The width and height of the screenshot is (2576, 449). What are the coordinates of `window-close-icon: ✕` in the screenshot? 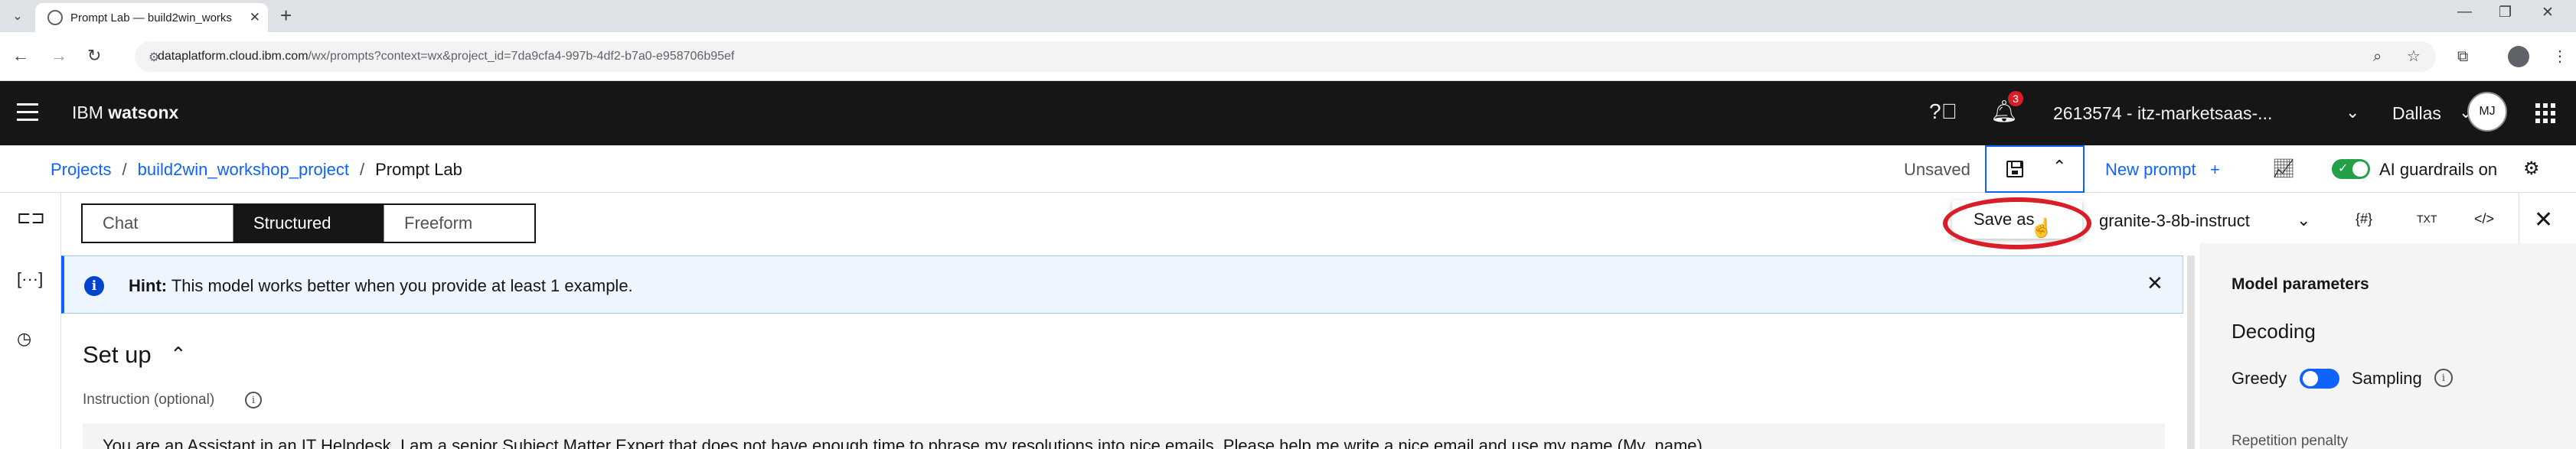 It's located at (2548, 13).